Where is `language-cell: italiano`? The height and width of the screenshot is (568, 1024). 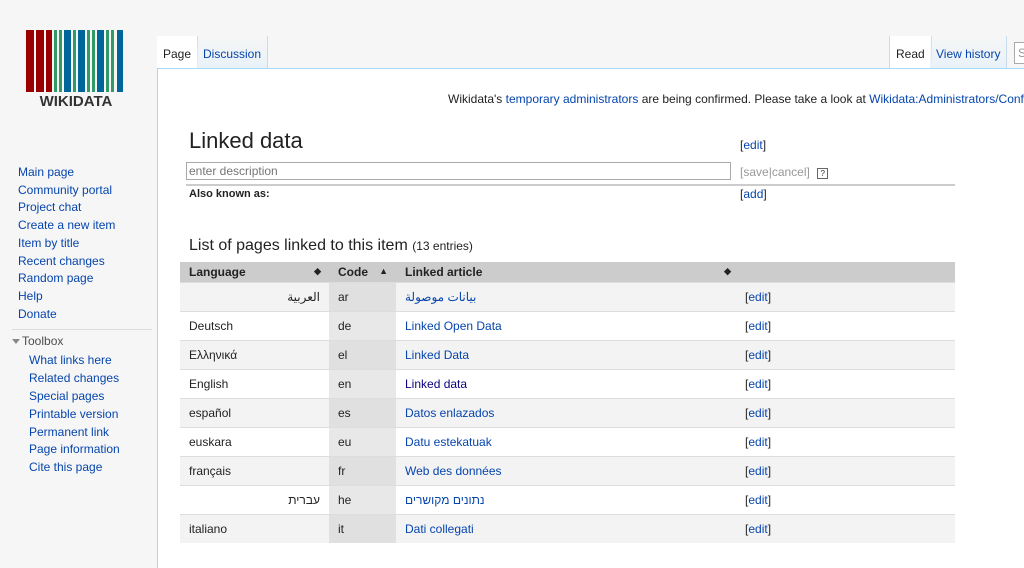
language-cell: italiano is located at coordinates (254, 528).